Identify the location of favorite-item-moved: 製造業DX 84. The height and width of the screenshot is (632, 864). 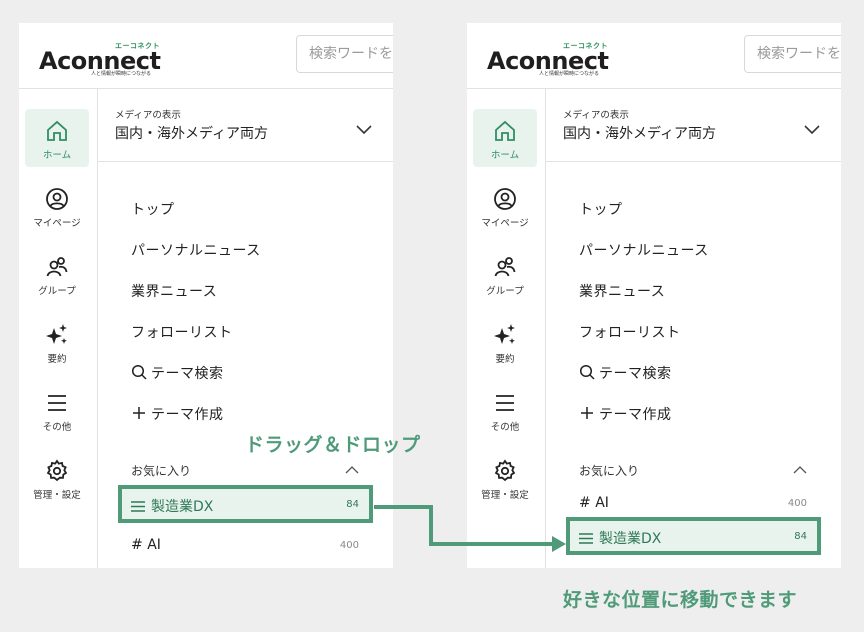
(693, 536).